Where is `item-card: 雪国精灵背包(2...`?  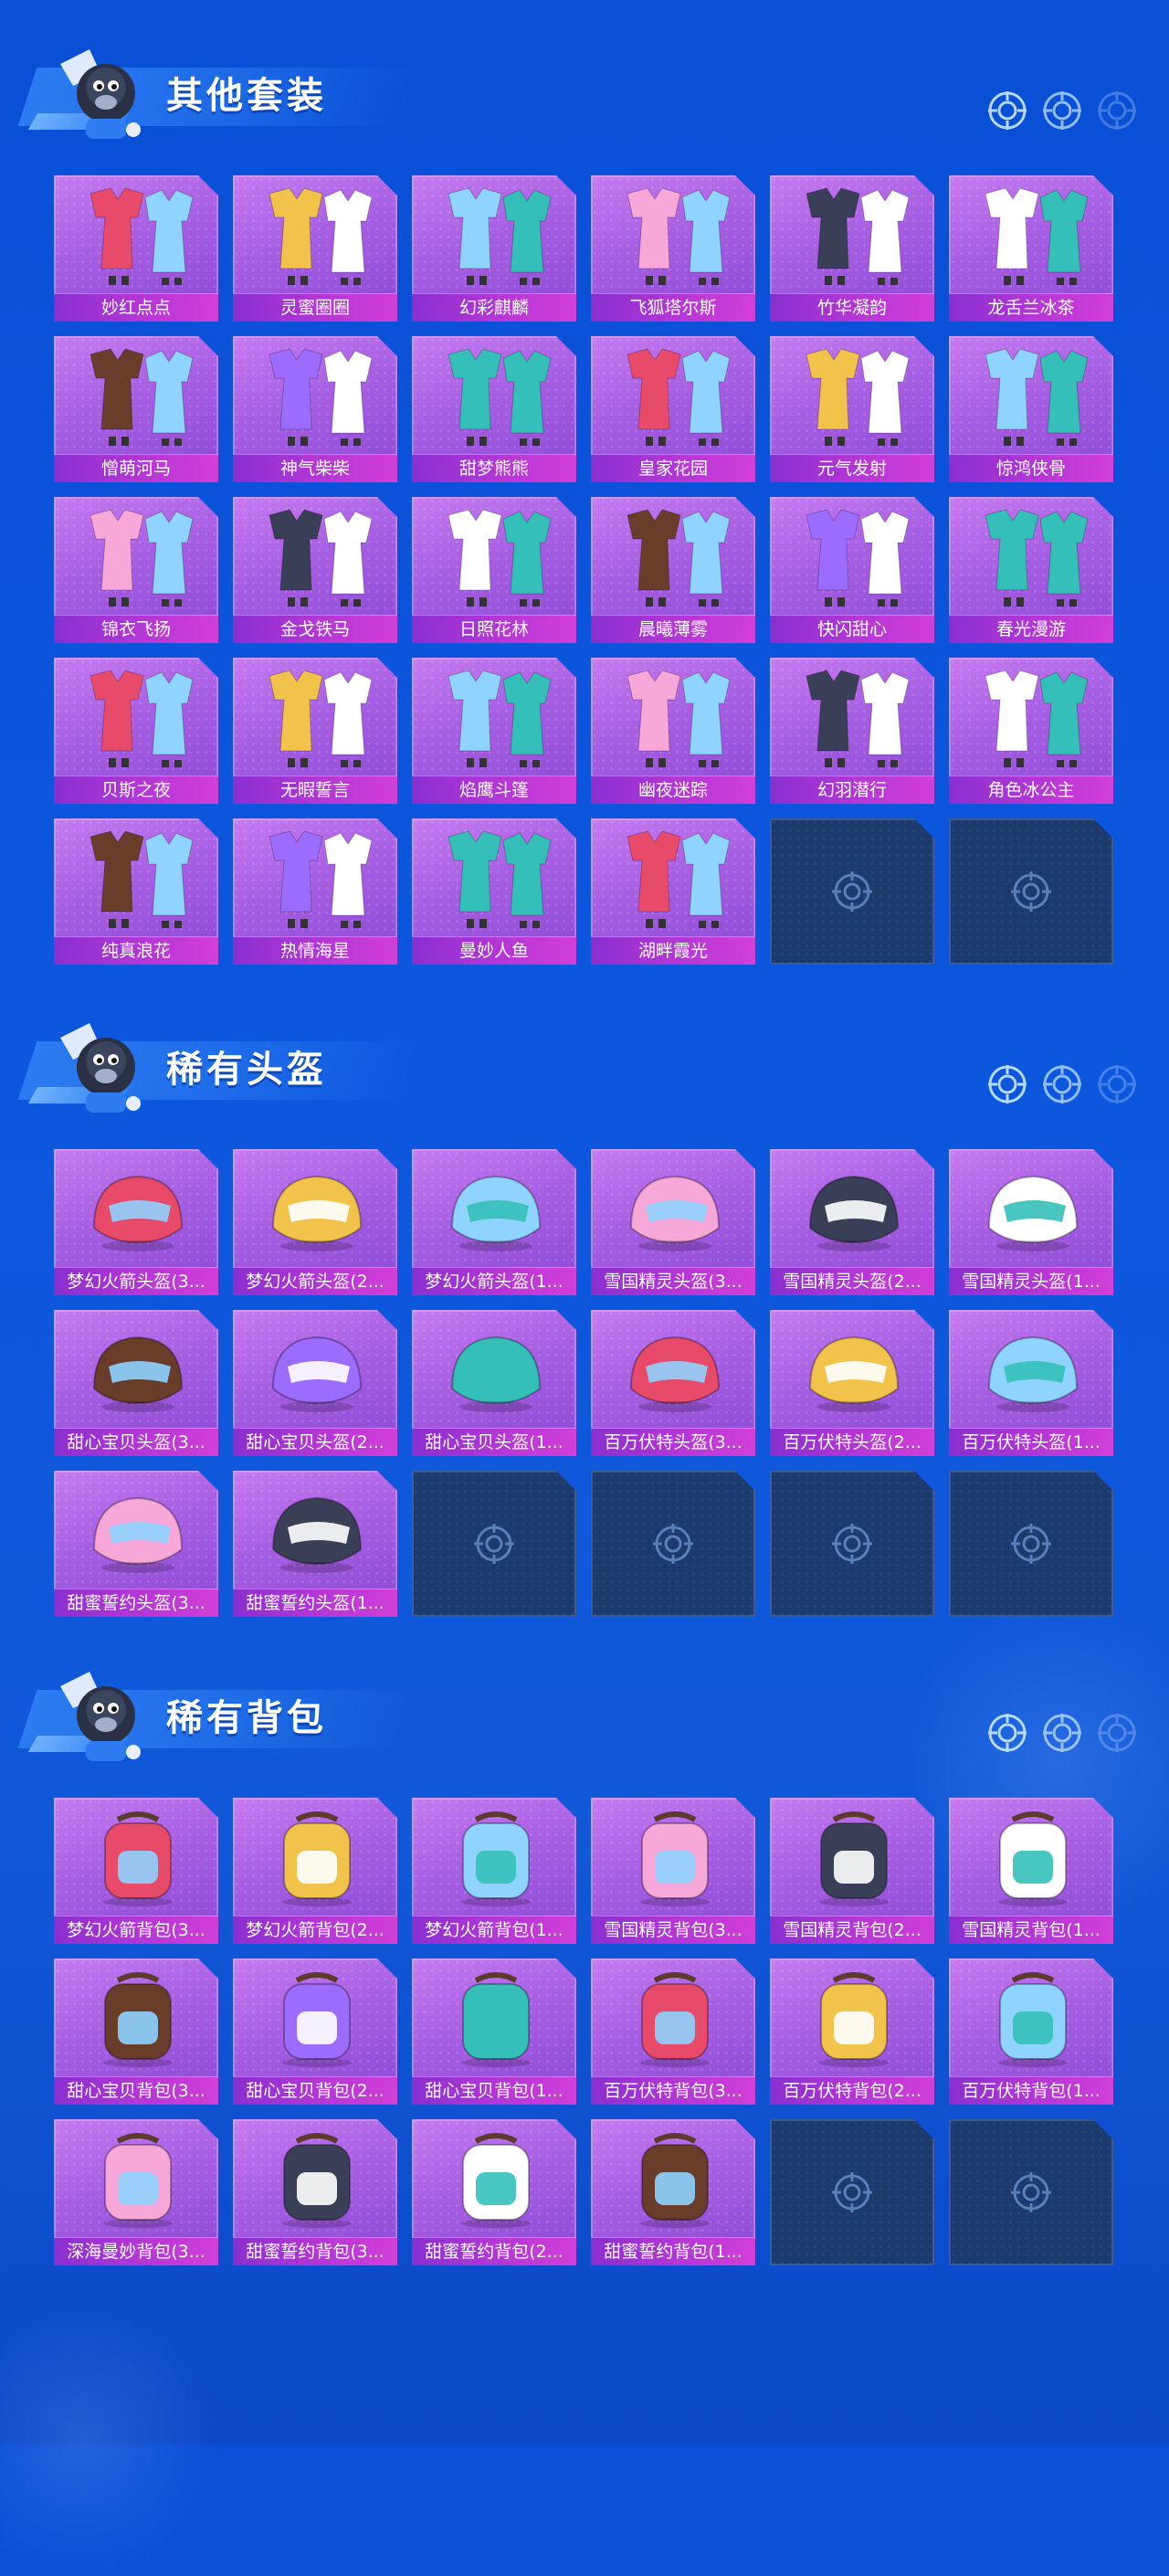 item-card: 雪国精灵背包(2... is located at coordinates (852, 1871).